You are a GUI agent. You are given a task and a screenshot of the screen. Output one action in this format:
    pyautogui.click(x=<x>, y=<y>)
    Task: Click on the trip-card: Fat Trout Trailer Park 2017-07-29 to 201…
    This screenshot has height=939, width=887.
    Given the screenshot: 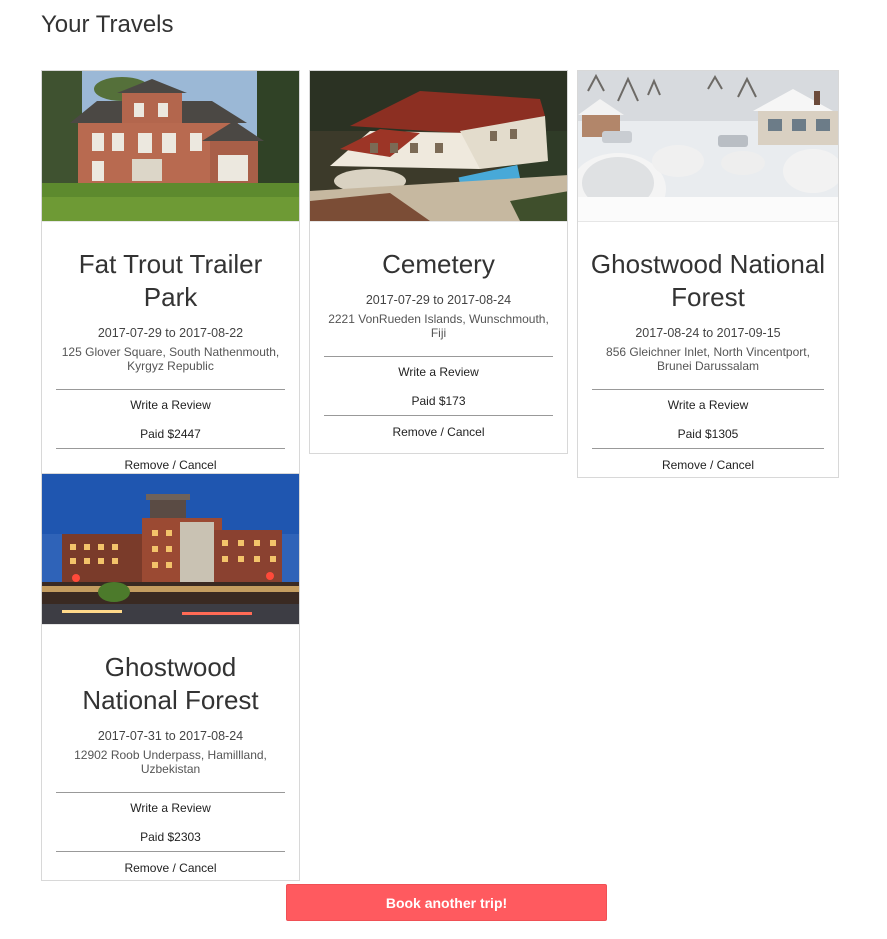 What is the action you would take?
    pyautogui.click(x=170, y=274)
    